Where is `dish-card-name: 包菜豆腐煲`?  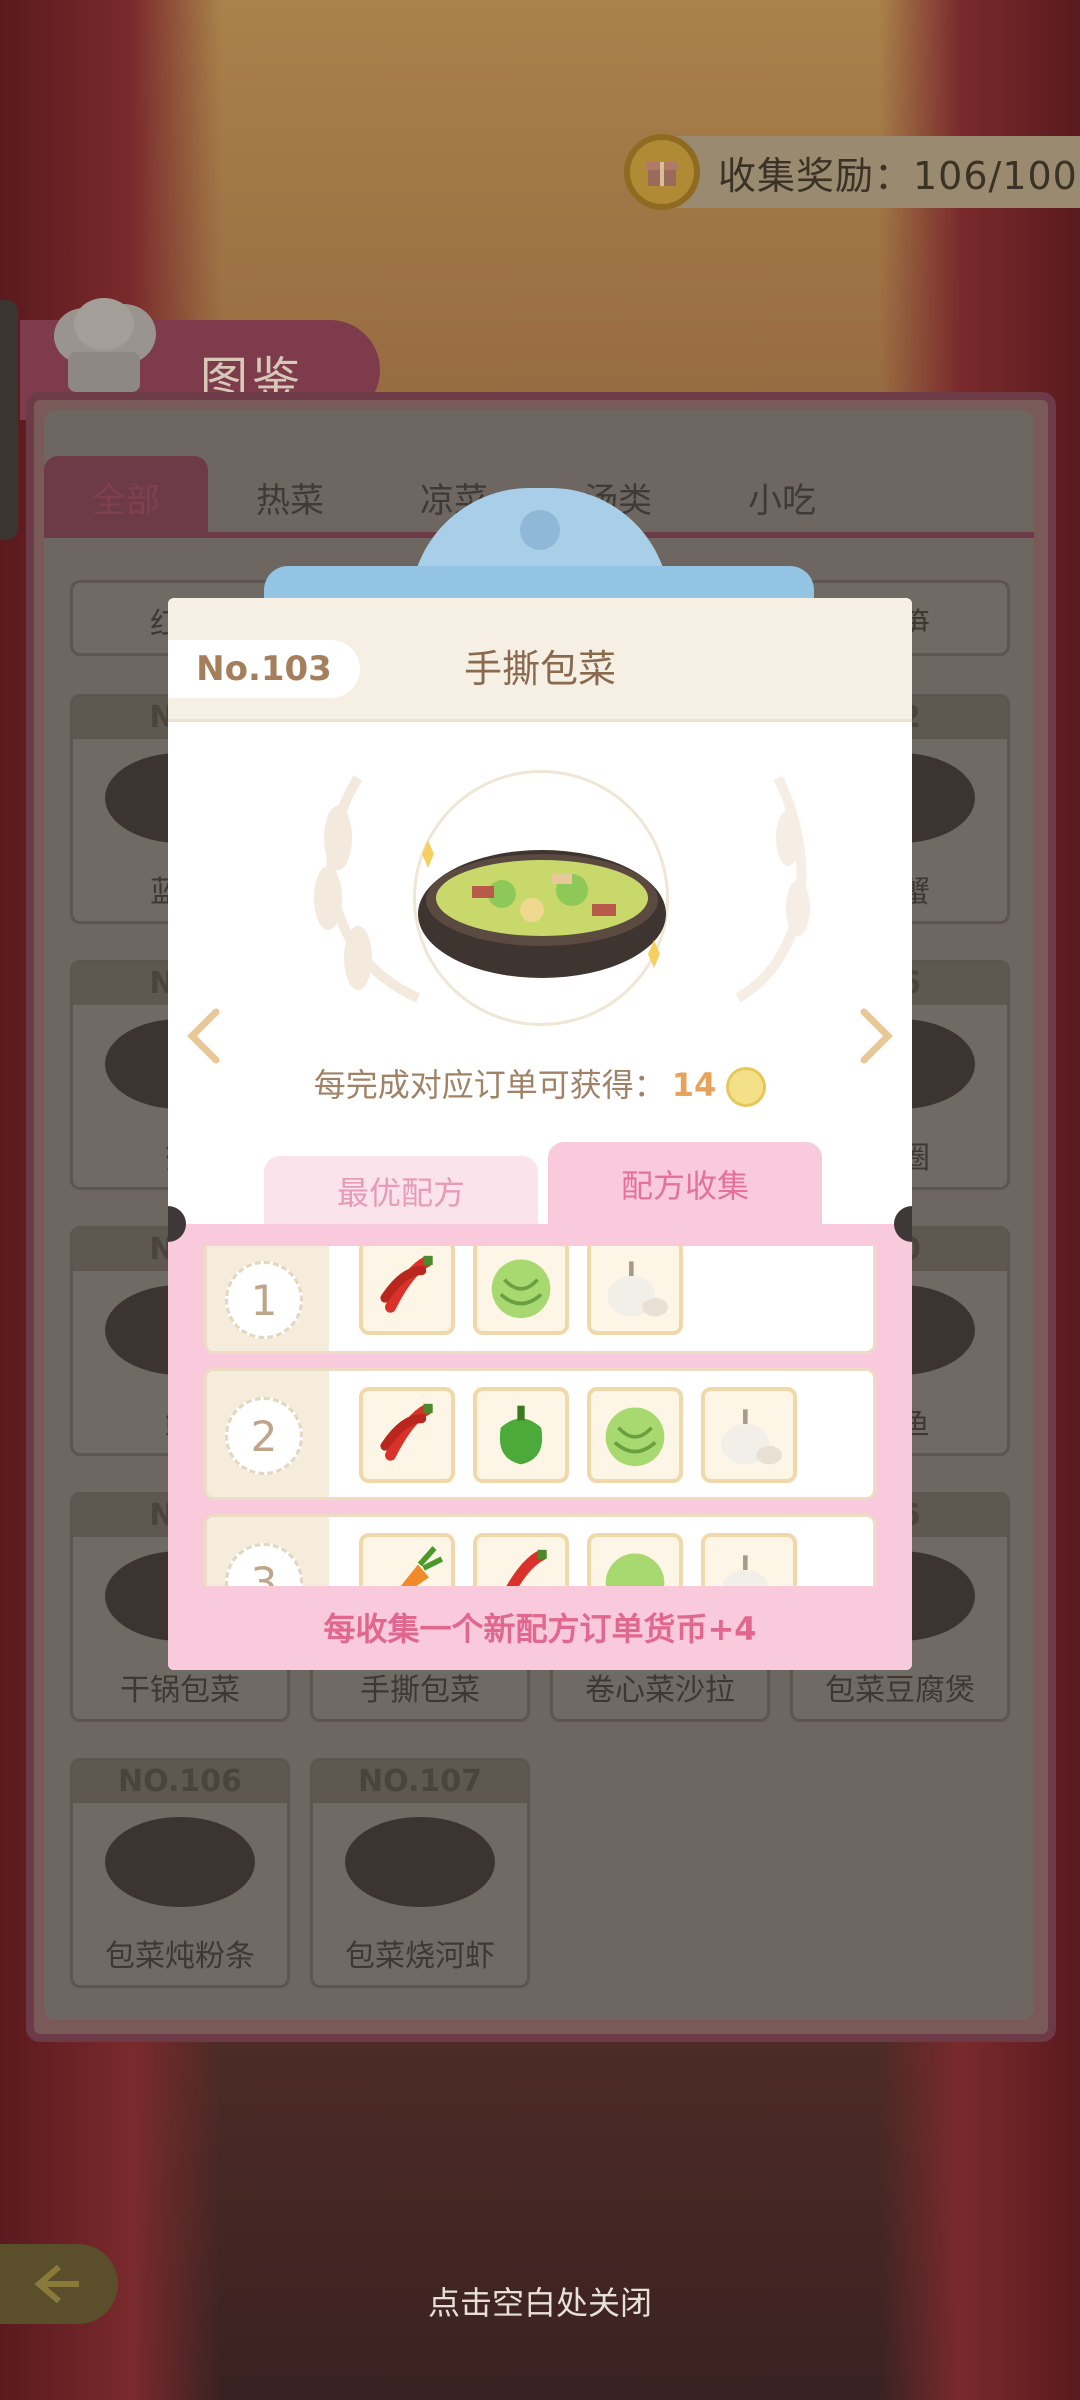
dish-card-name: 包菜豆腐煲 is located at coordinates (900, 1690).